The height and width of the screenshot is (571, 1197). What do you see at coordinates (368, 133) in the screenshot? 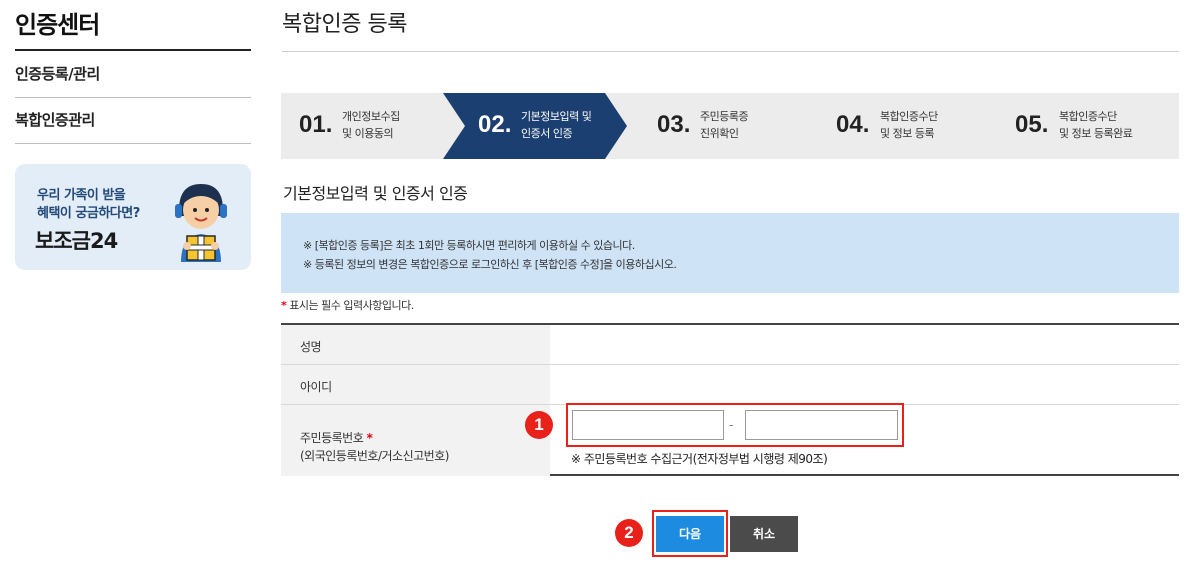
I see `step-1-line-2: 및 이용동의` at bounding box center [368, 133].